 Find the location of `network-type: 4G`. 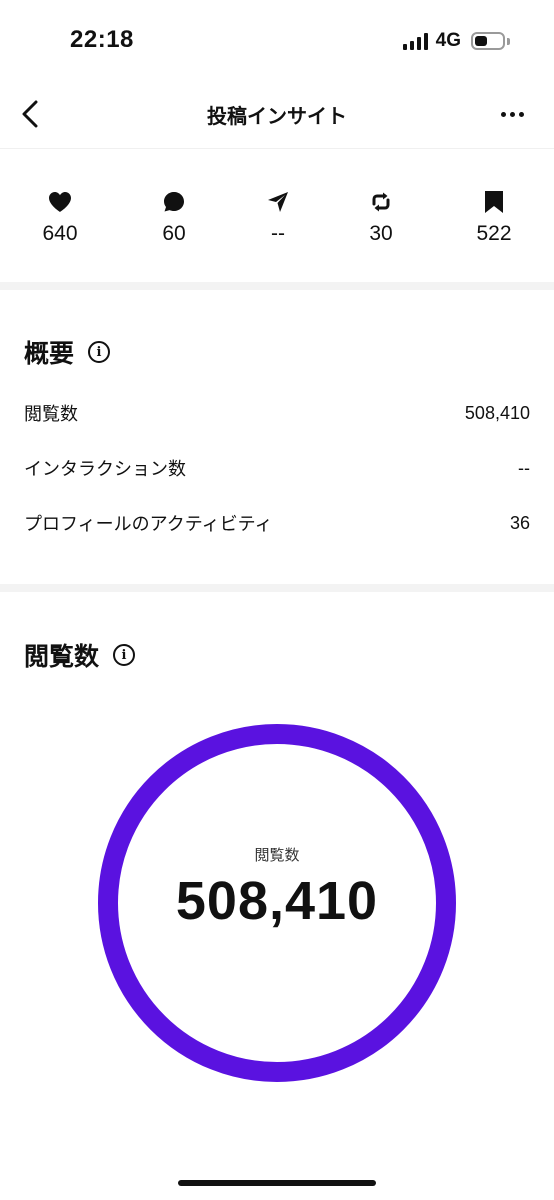

network-type: 4G is located at coordinates (448, 40).